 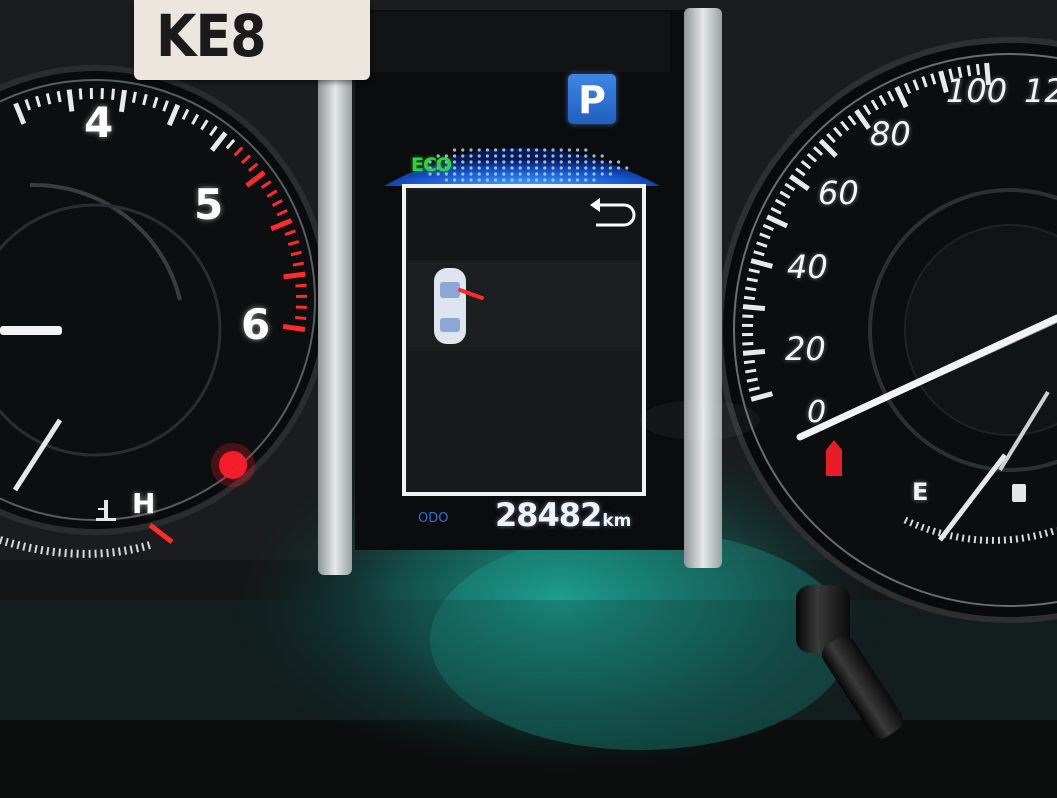 I want to click on speed-label-0: 0, so click(x=817, y=412).